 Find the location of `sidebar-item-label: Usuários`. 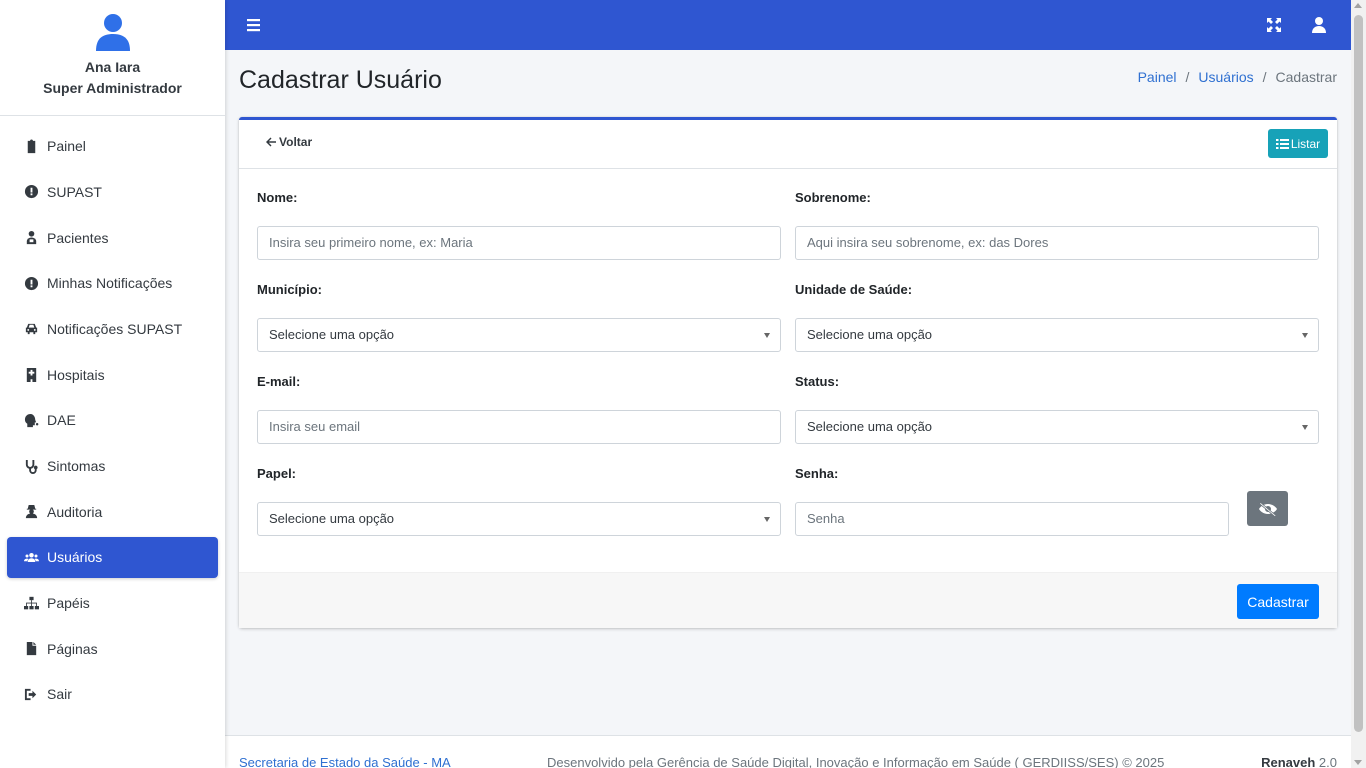

sidebar-item-label: Usuários is located at coordinates (75, 557).